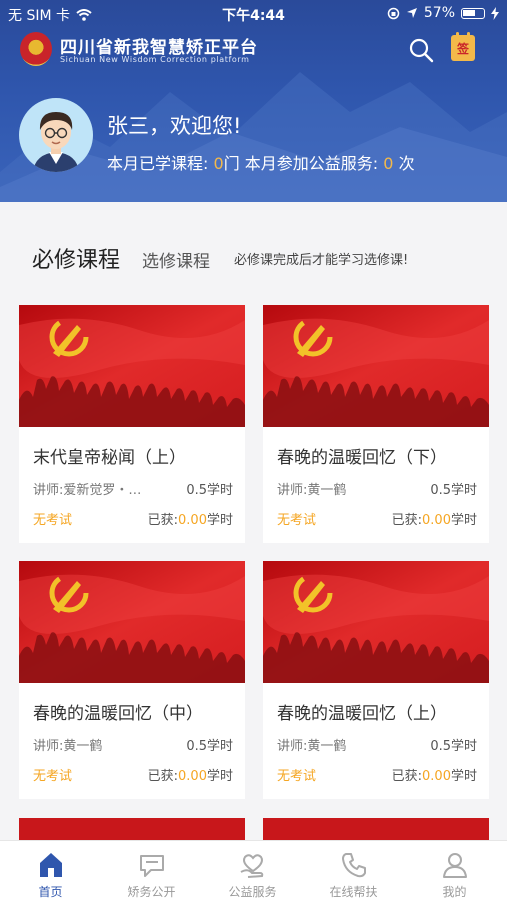  Describe the element at coordinates (253, 14) in the screenshot. I see `status-bar: 无 SIM 卡 下午4:44 57%` at that location.